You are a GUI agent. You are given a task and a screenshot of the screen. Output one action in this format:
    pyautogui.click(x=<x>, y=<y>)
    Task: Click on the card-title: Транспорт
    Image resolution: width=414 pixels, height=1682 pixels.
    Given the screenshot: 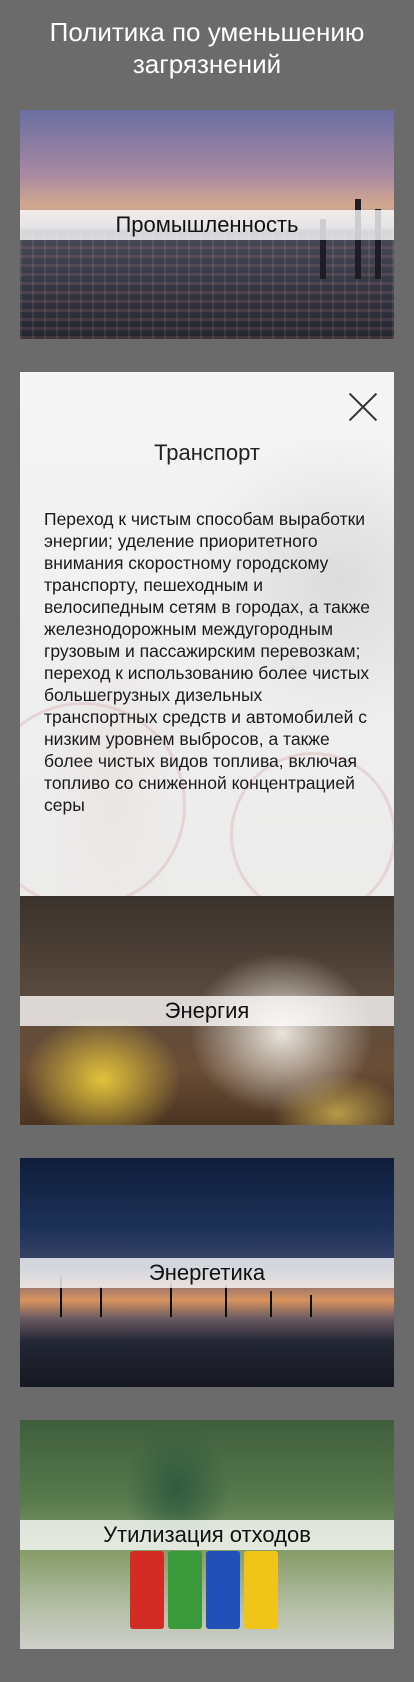 What is the action you would take?
    pyautogui.click(x=207, y=452)
    